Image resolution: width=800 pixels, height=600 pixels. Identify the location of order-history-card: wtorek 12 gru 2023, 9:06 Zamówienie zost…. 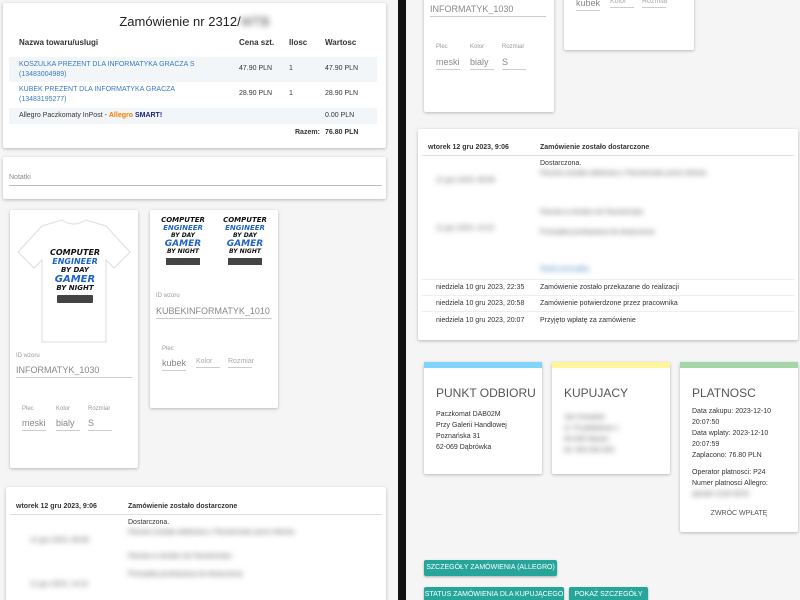
(196, 543).